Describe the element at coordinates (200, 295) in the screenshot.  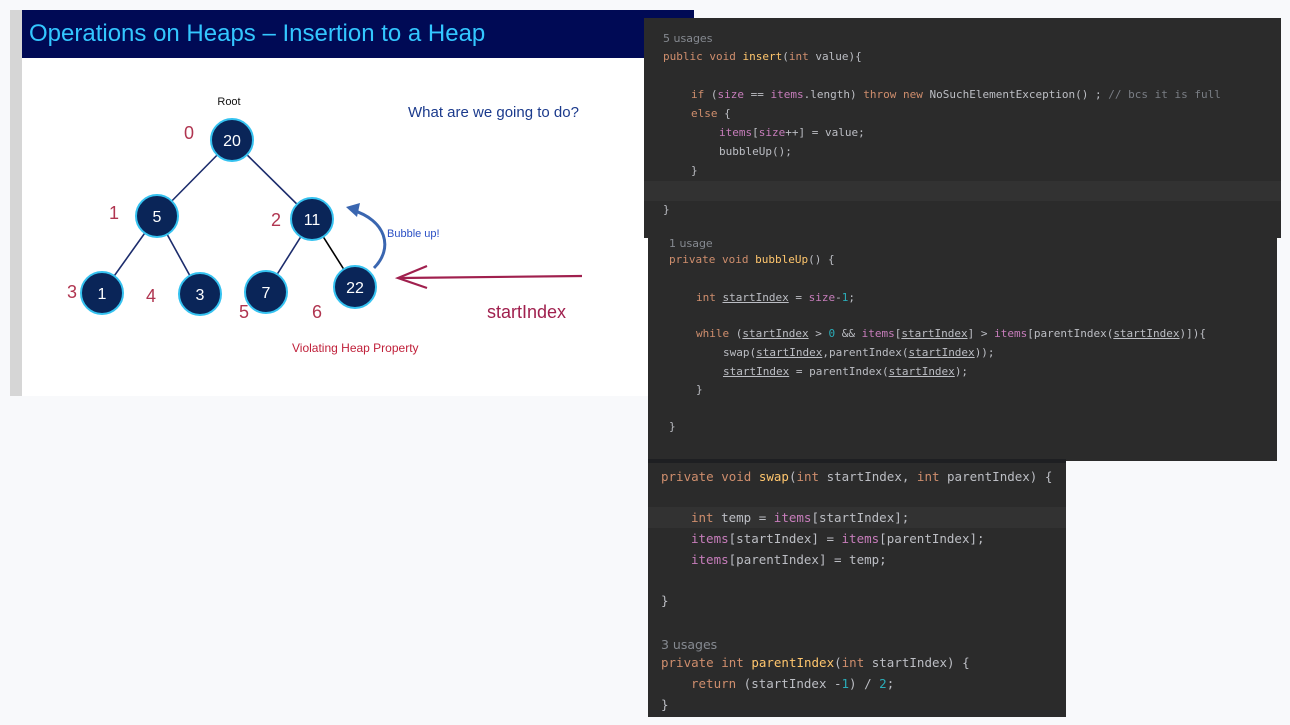
I see `node-label: 3` at that location.